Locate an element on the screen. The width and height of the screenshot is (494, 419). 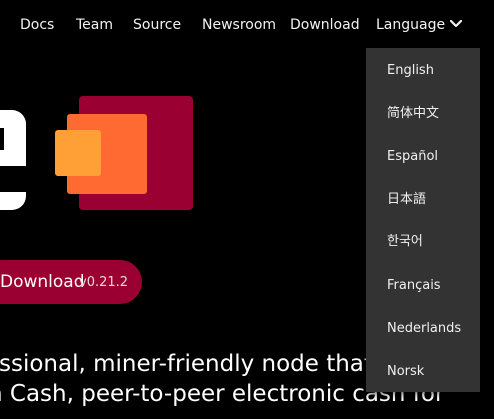
nav-link-download: Download is located at coordinates (325, 25).